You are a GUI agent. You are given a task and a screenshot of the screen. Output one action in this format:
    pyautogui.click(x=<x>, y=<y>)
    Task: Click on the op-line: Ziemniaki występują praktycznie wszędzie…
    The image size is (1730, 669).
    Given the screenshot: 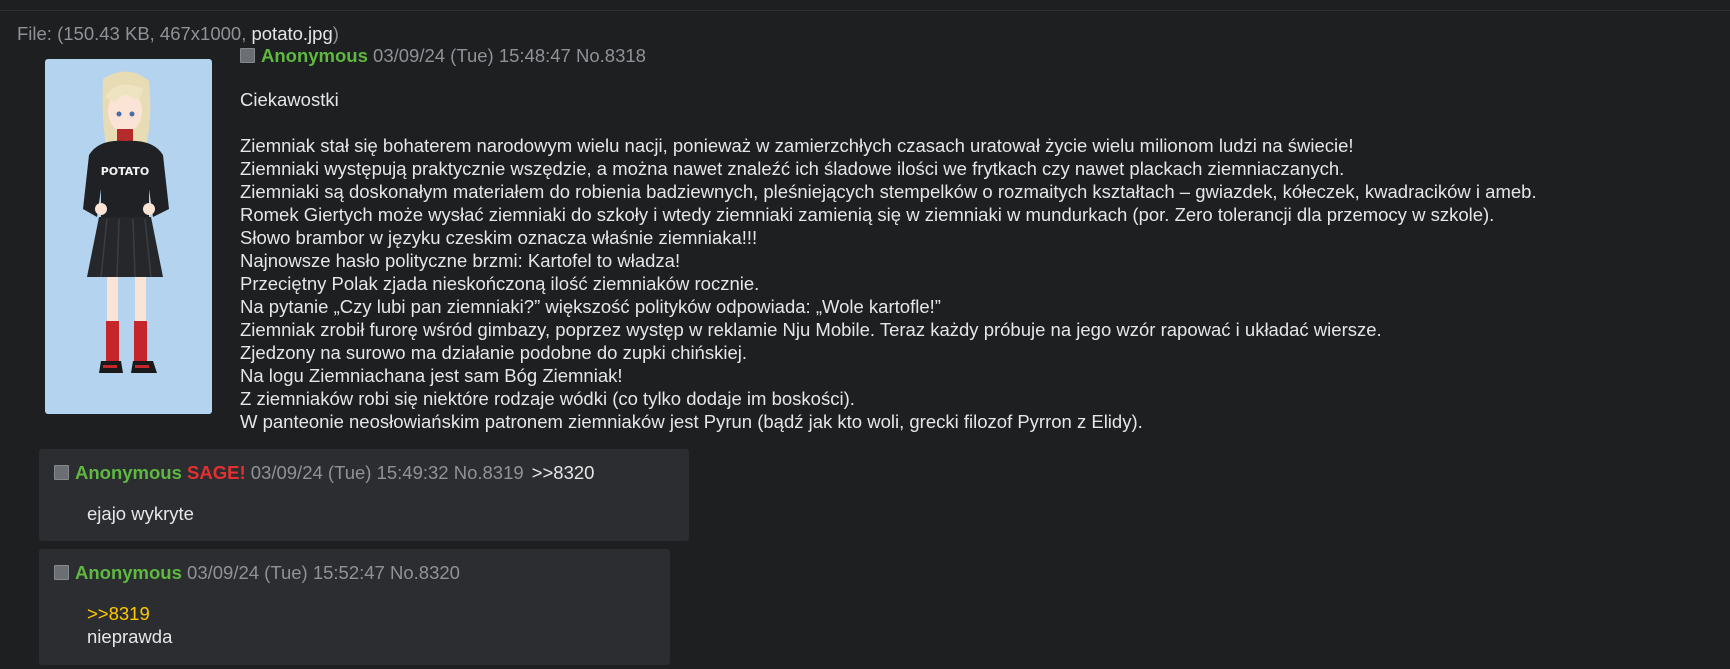 What is the action you would take?
    pyautogui.click(x=792, y=168)
    